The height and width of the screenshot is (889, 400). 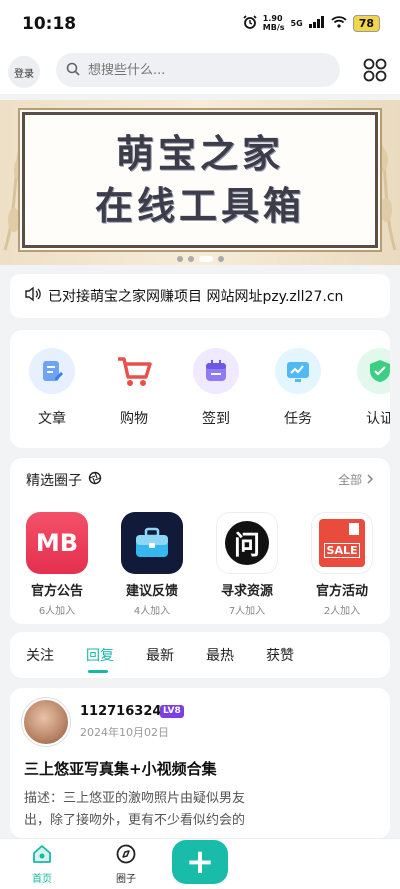 I want to click on circle-name: 官方活动, so click(x=341, y=591).